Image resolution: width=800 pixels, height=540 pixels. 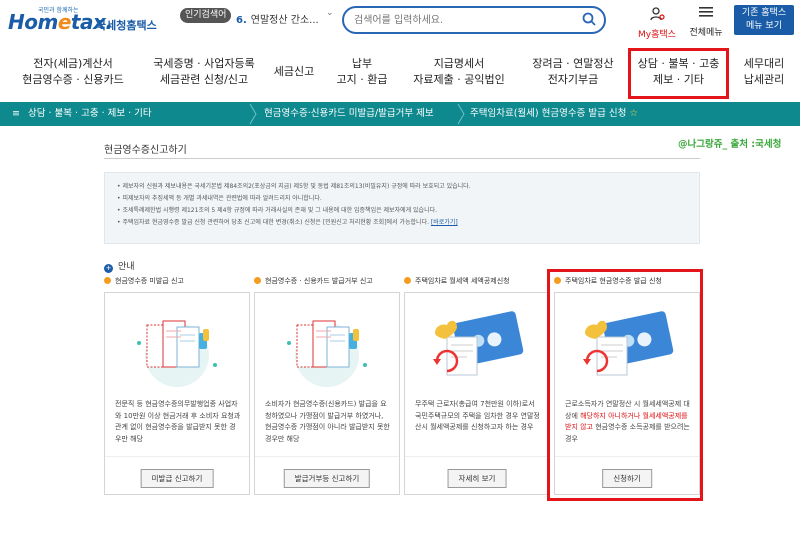 I want to click on guide-label: 안내, so click(x=126, y=267).